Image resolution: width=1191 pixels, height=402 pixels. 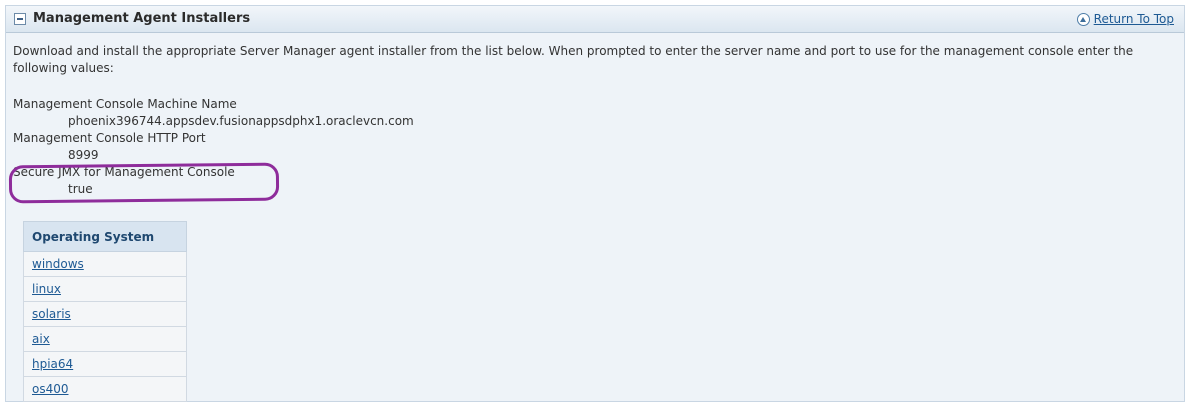 What do you see at coordinates (50, 389) in the screenshot?
I see `os-link-os400: os400` at bounding box center [50, 389].